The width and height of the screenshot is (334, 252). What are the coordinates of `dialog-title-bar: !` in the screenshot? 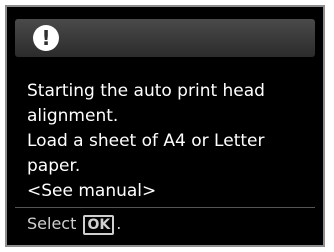 It's located at (165, 38).